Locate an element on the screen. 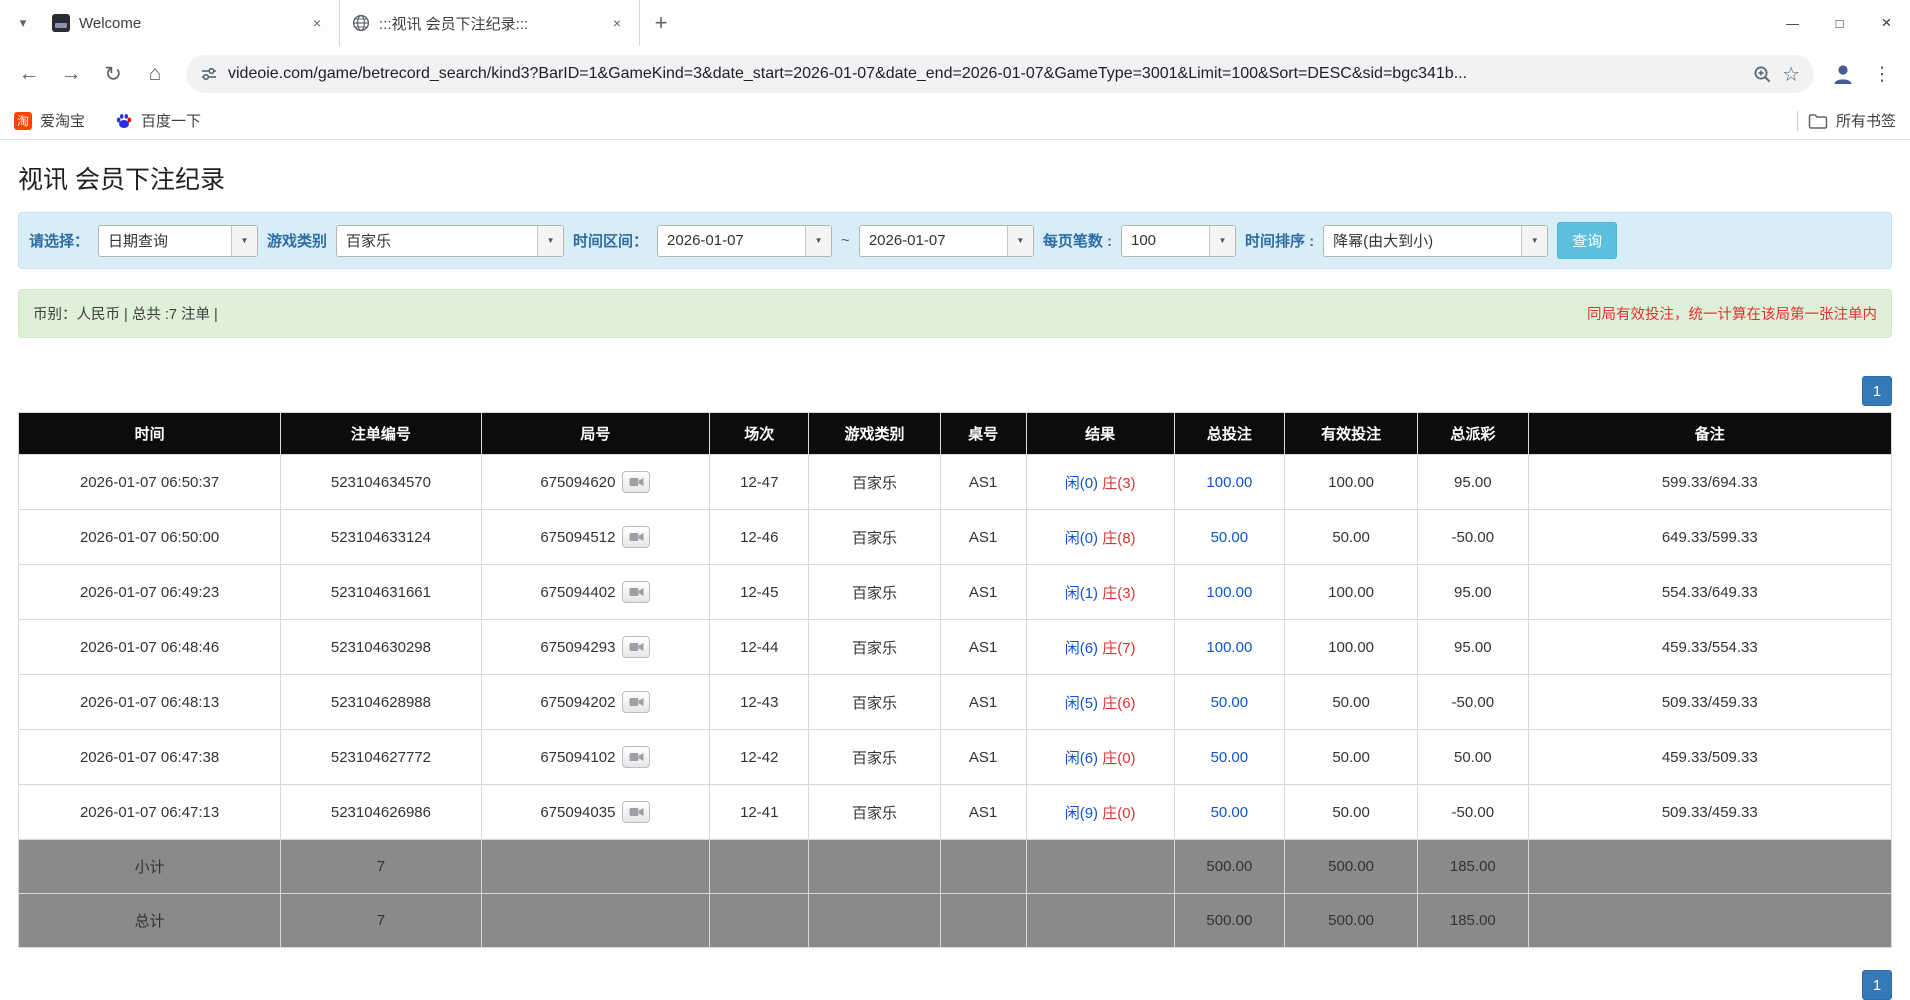  table-head: 时间 注单编号 局号 场次 游戏类别 桌号 结果 总投注 有效投注 总派彩 备注 is located at coordinates (955, 433).